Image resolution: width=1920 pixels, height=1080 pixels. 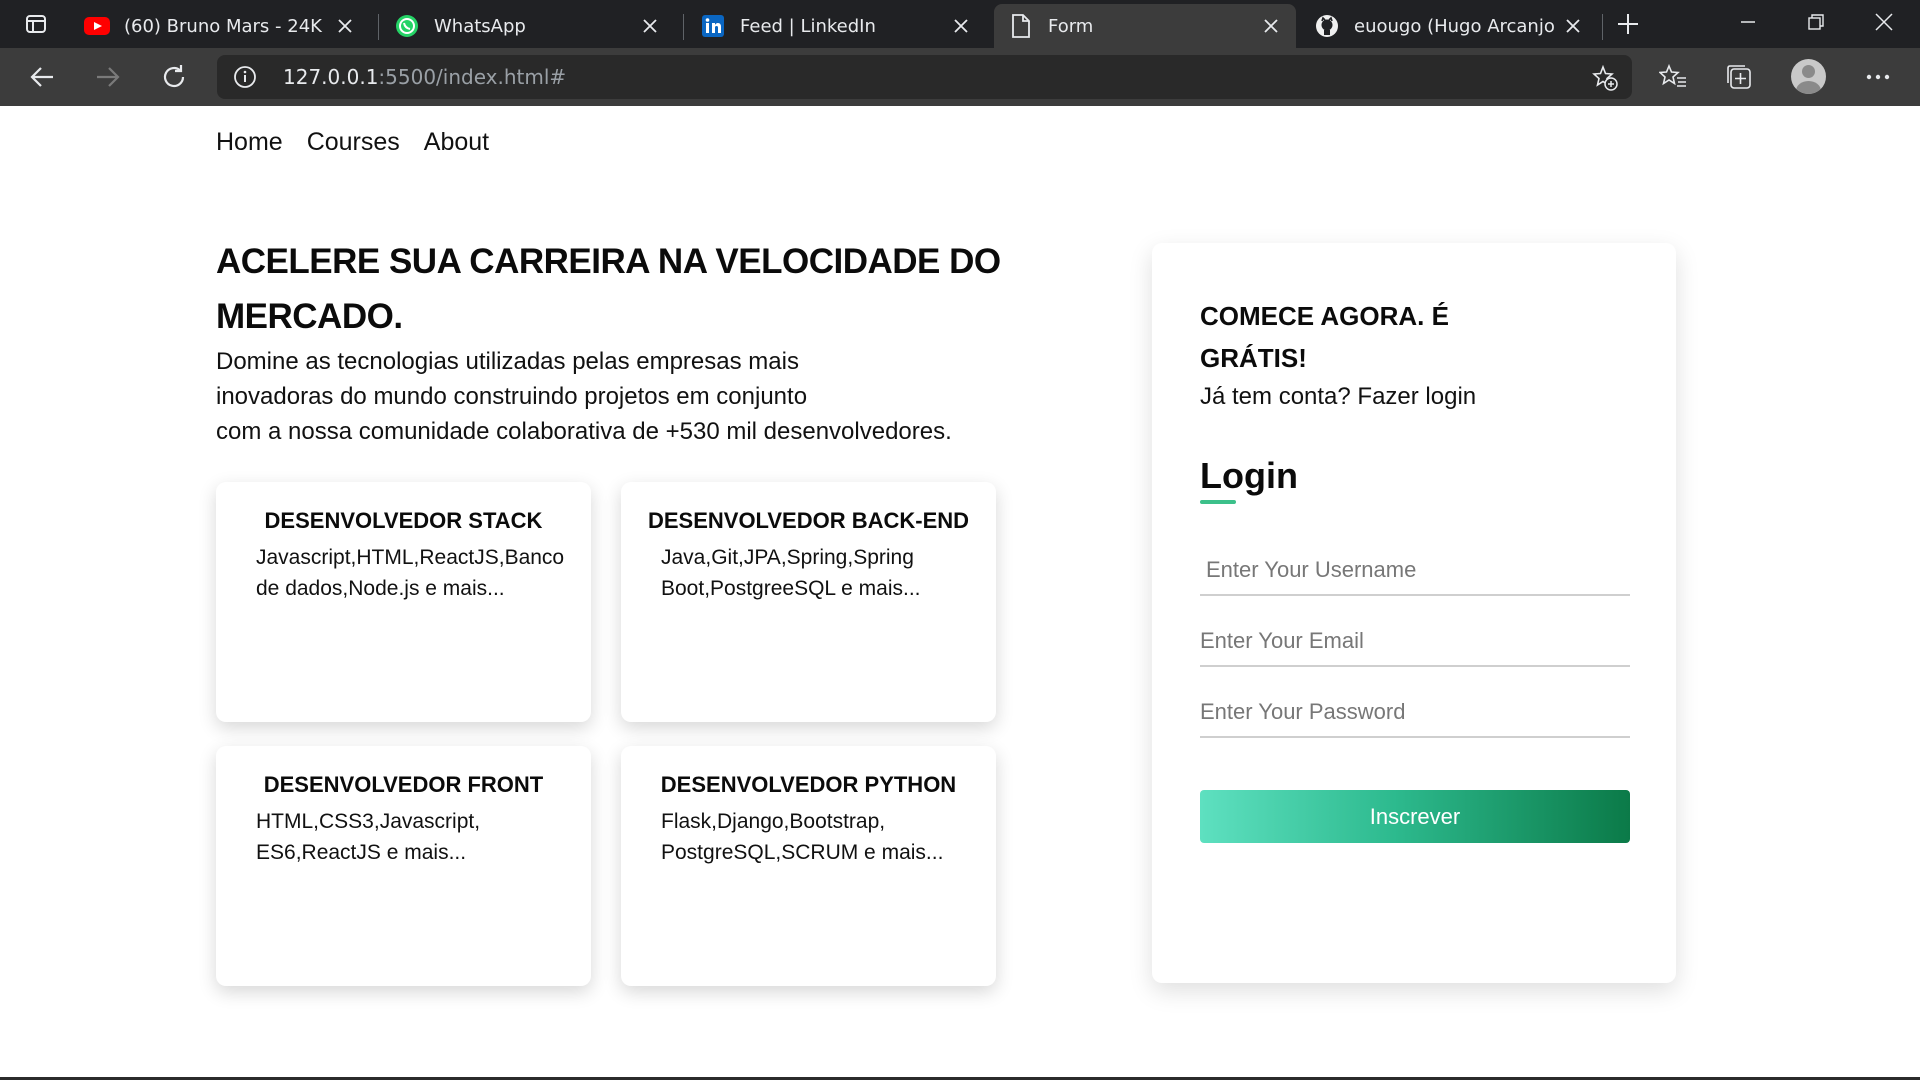 I want to click on avatar-head-shape, so click(x=1808, y=71).